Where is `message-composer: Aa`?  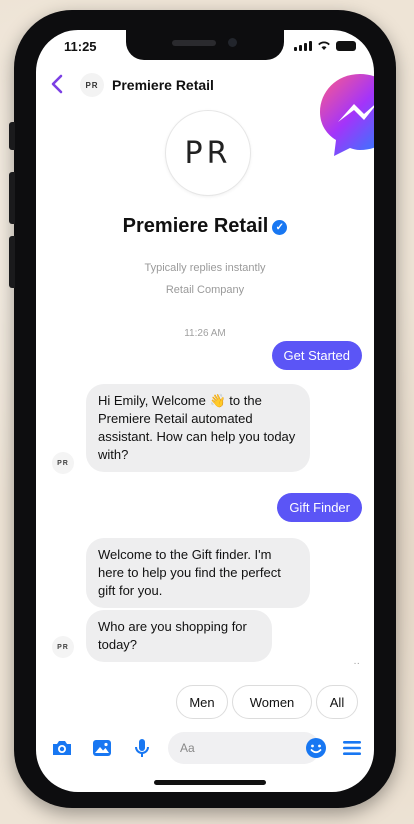
message-composer: Aa is located at coordinates (205, 748).